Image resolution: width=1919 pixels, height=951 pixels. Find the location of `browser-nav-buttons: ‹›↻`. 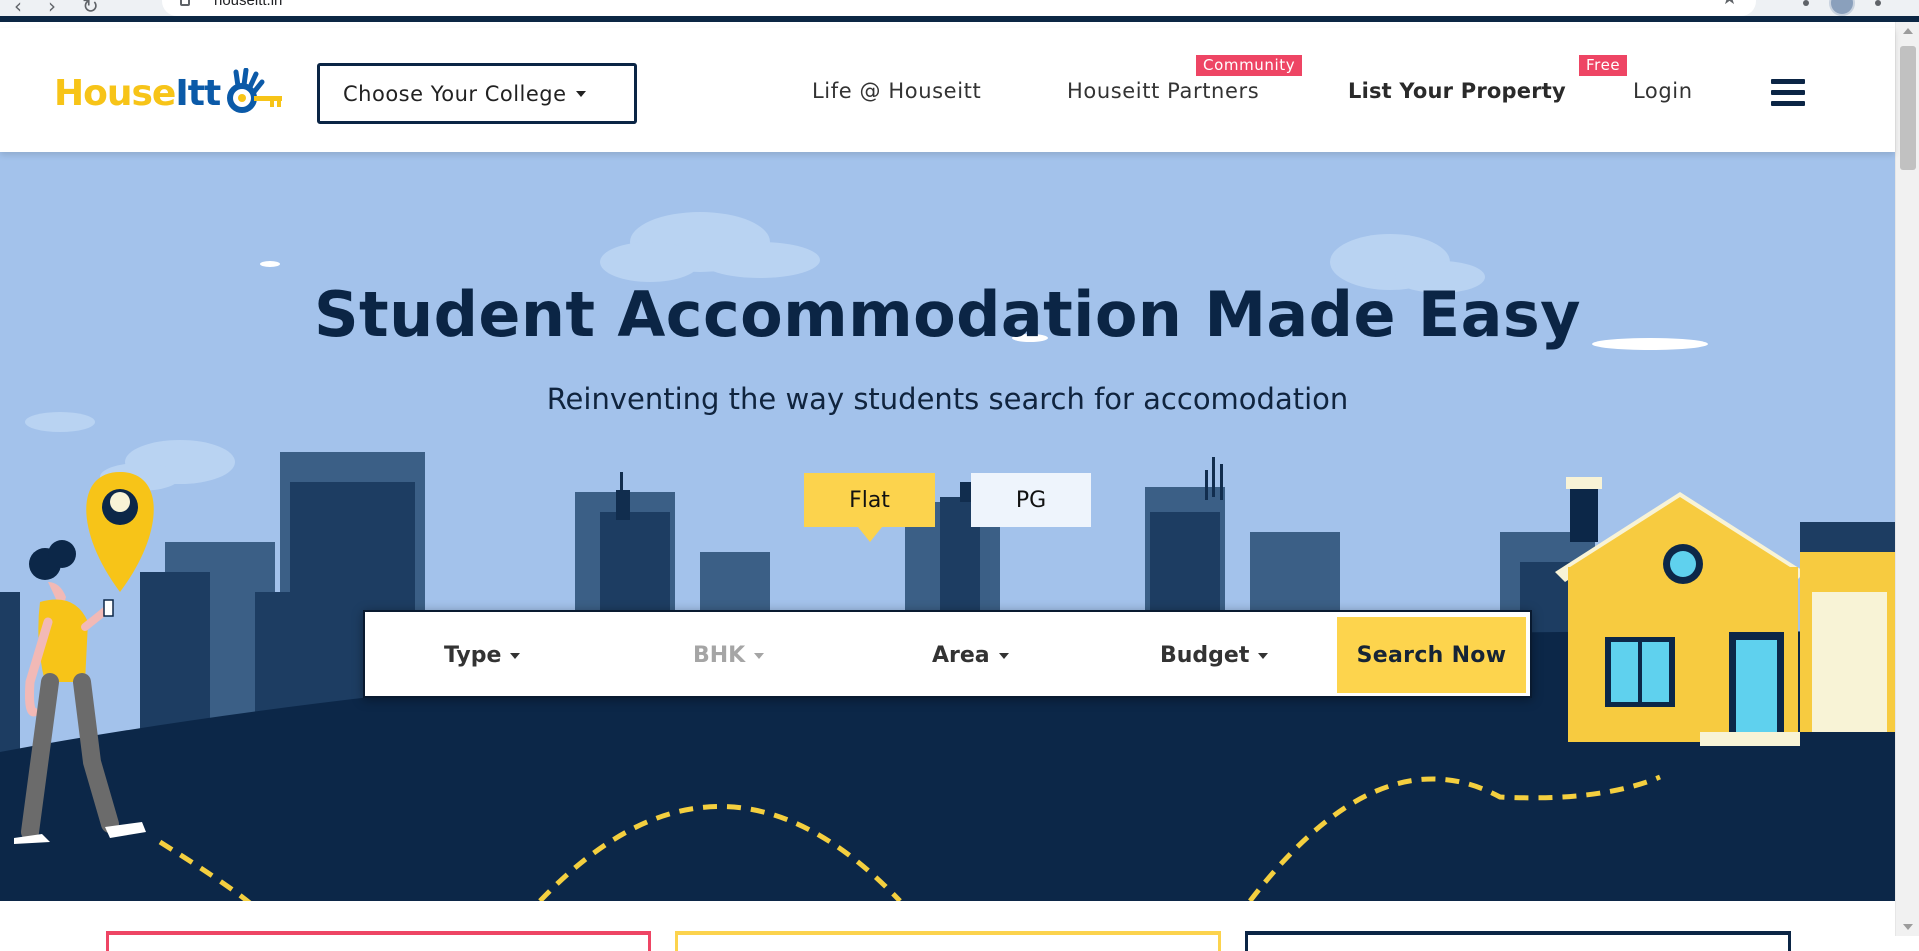

browser-nav-buttons: ‹›↻ is located at coordinates (69, 9).